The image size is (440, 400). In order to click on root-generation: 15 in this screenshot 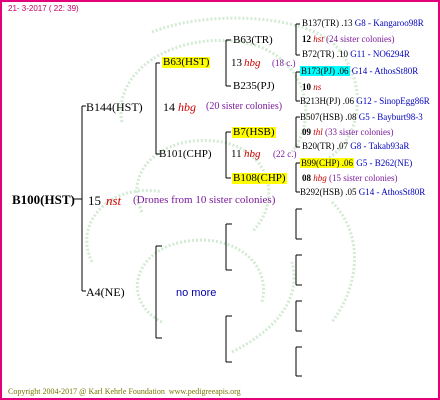, I will do `click(94, 200)`.